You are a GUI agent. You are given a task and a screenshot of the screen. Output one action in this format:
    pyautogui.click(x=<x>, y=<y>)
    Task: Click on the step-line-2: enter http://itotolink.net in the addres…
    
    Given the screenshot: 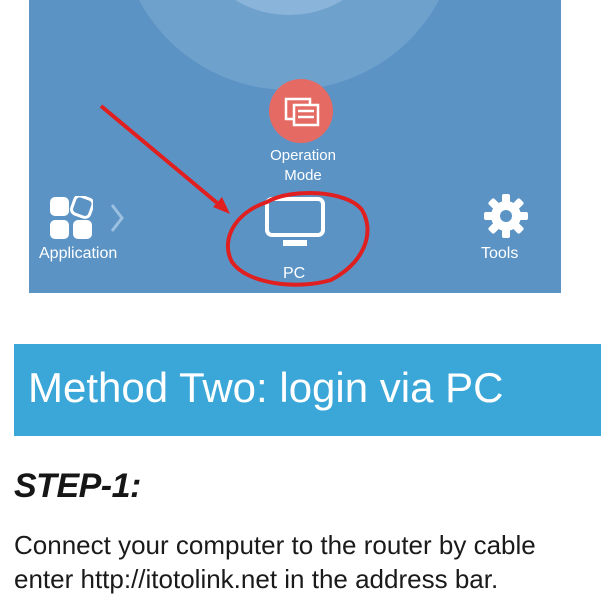 What is the action you would take?
    pyautogui.click(x=256, y=579)
    